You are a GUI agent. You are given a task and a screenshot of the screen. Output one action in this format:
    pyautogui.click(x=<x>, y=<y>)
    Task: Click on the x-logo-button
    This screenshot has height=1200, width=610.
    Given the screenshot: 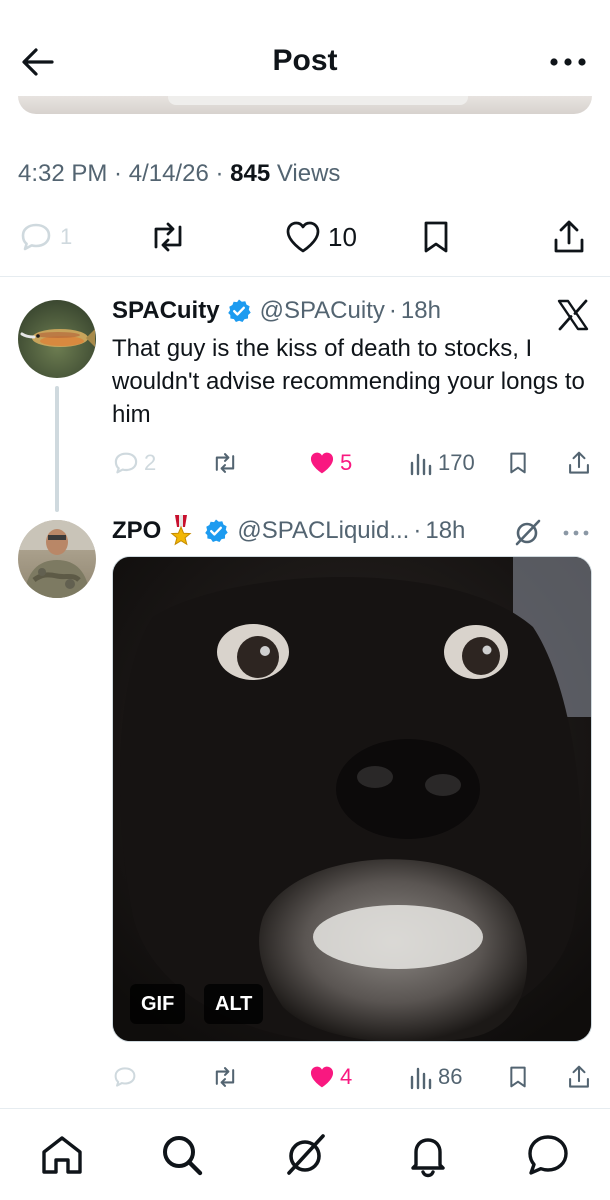 What is the action you would take?
    pyautogui.click(x=573, y=315)
    